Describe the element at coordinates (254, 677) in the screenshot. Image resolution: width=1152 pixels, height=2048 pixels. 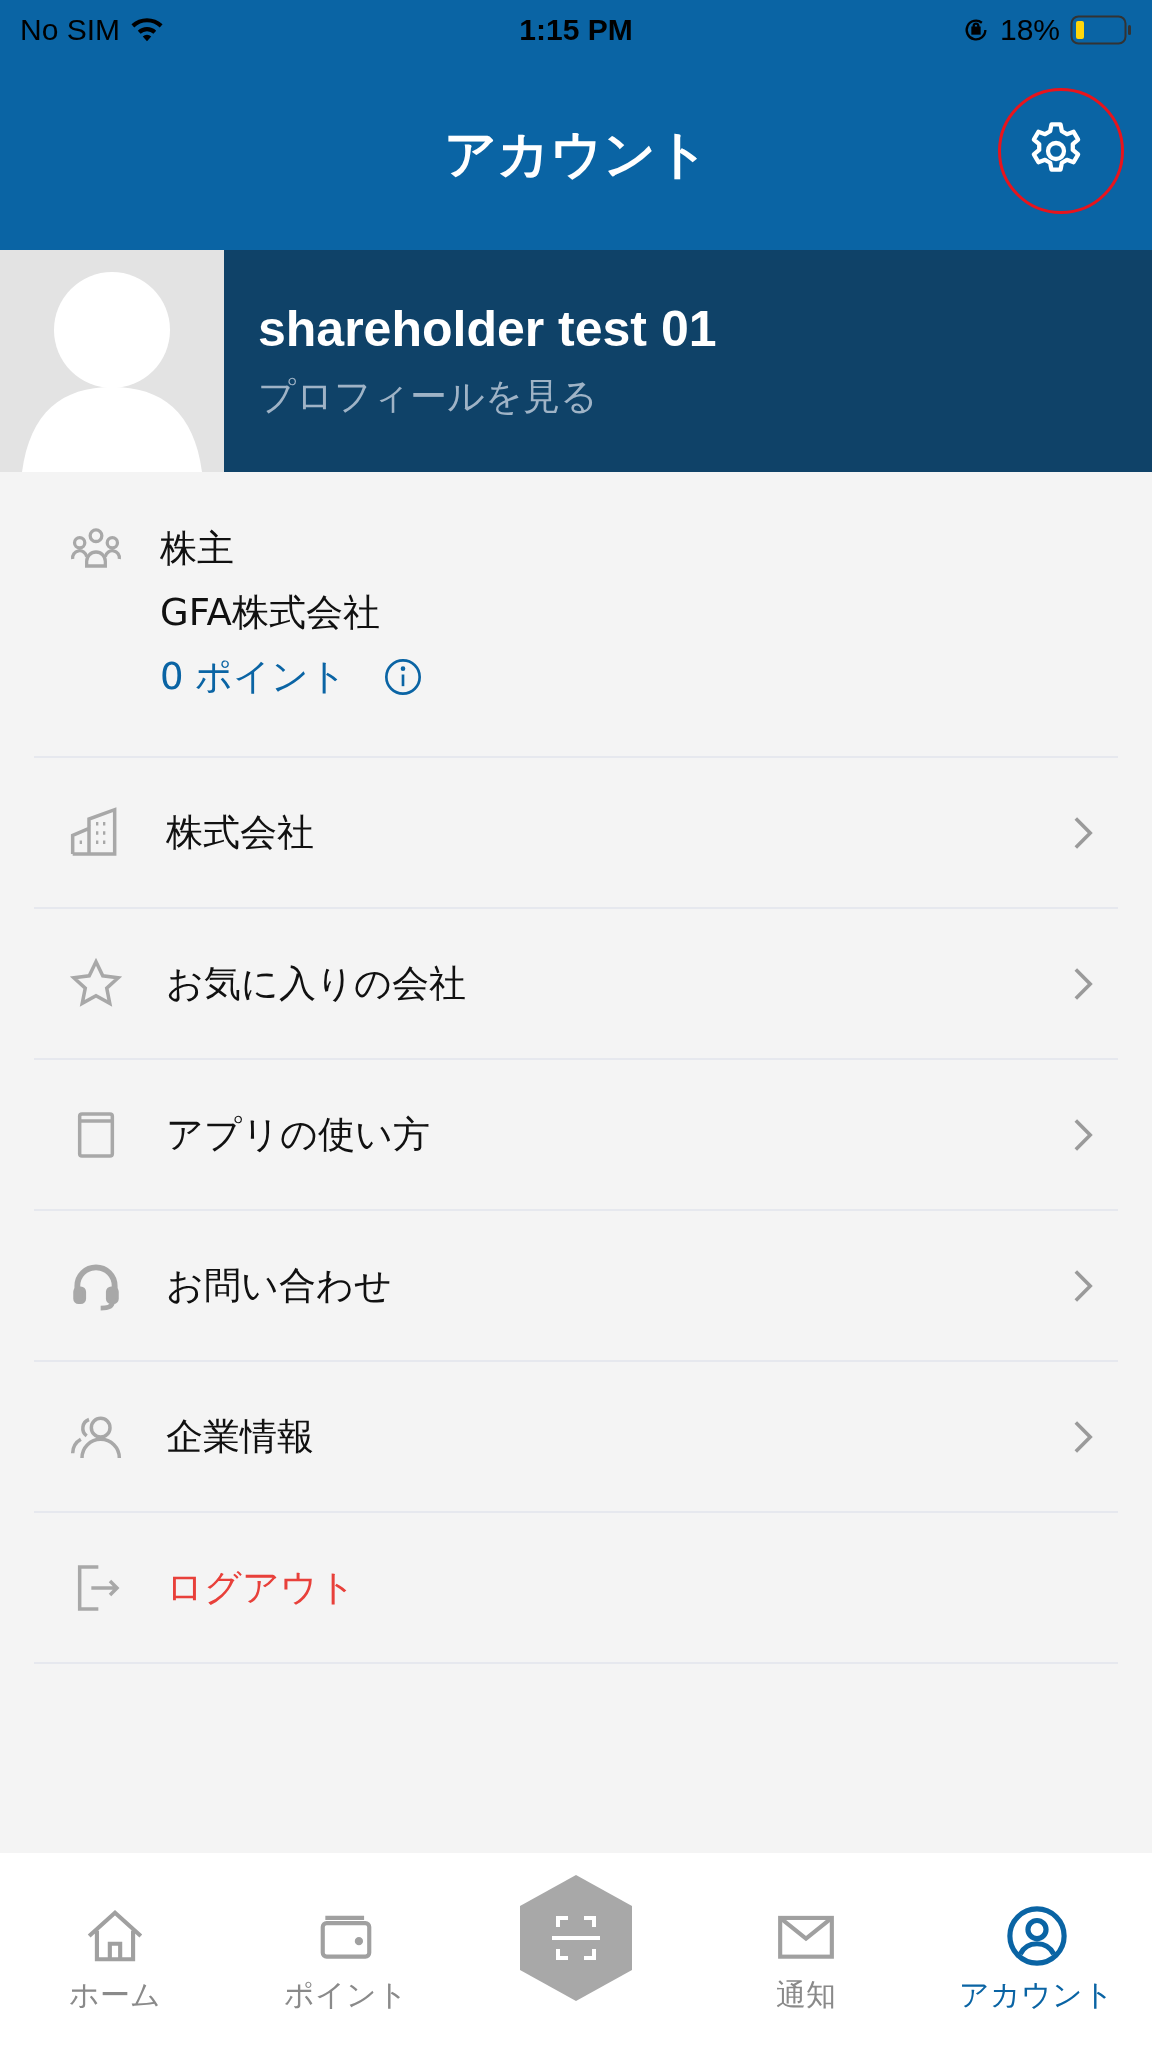
I see `points-text: 0 ポイント` at that location.